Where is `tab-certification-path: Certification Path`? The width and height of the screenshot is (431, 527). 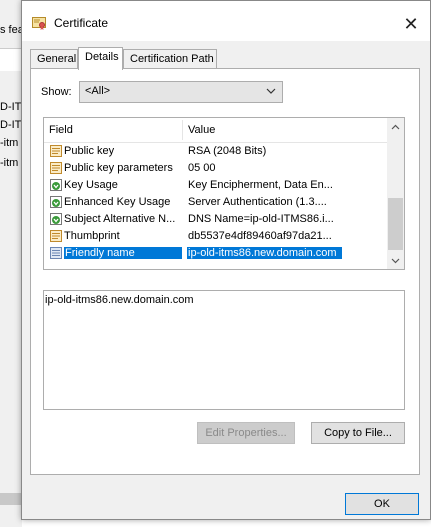 tab-certification-path: Certification Path is located at coordinates (170, 59).